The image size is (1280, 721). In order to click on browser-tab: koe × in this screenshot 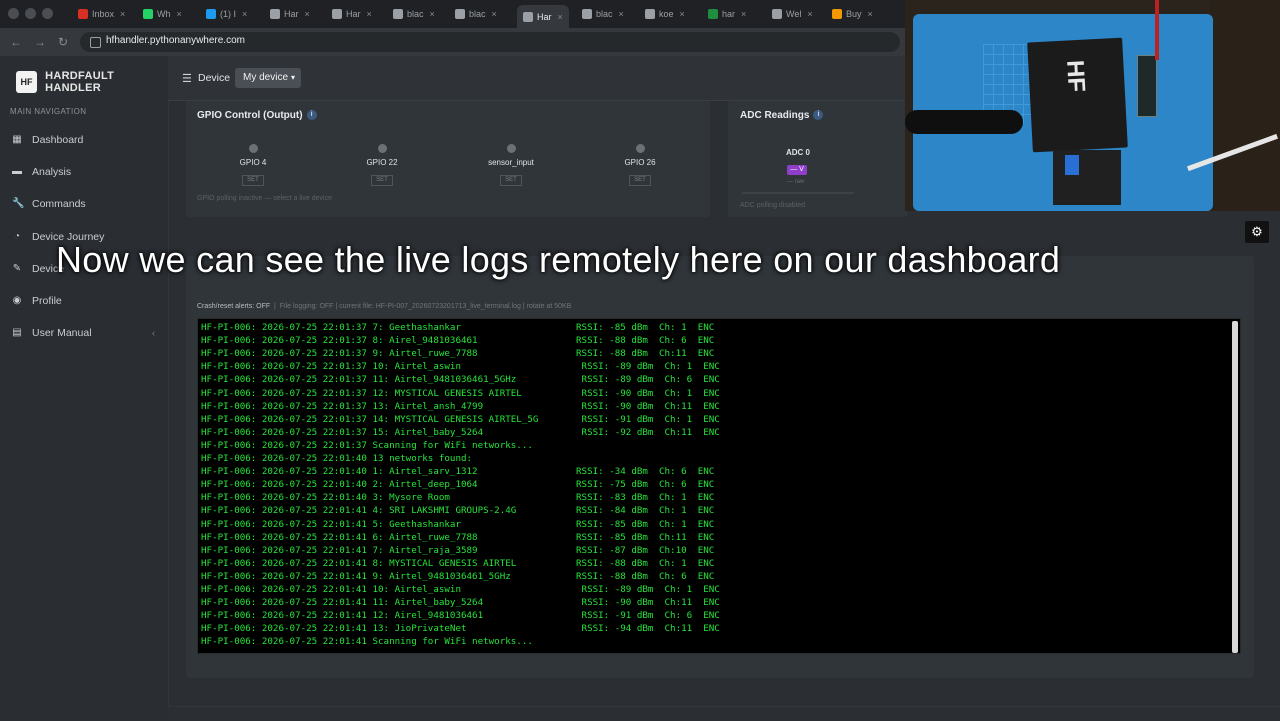, I will do `click(665, 14)`.